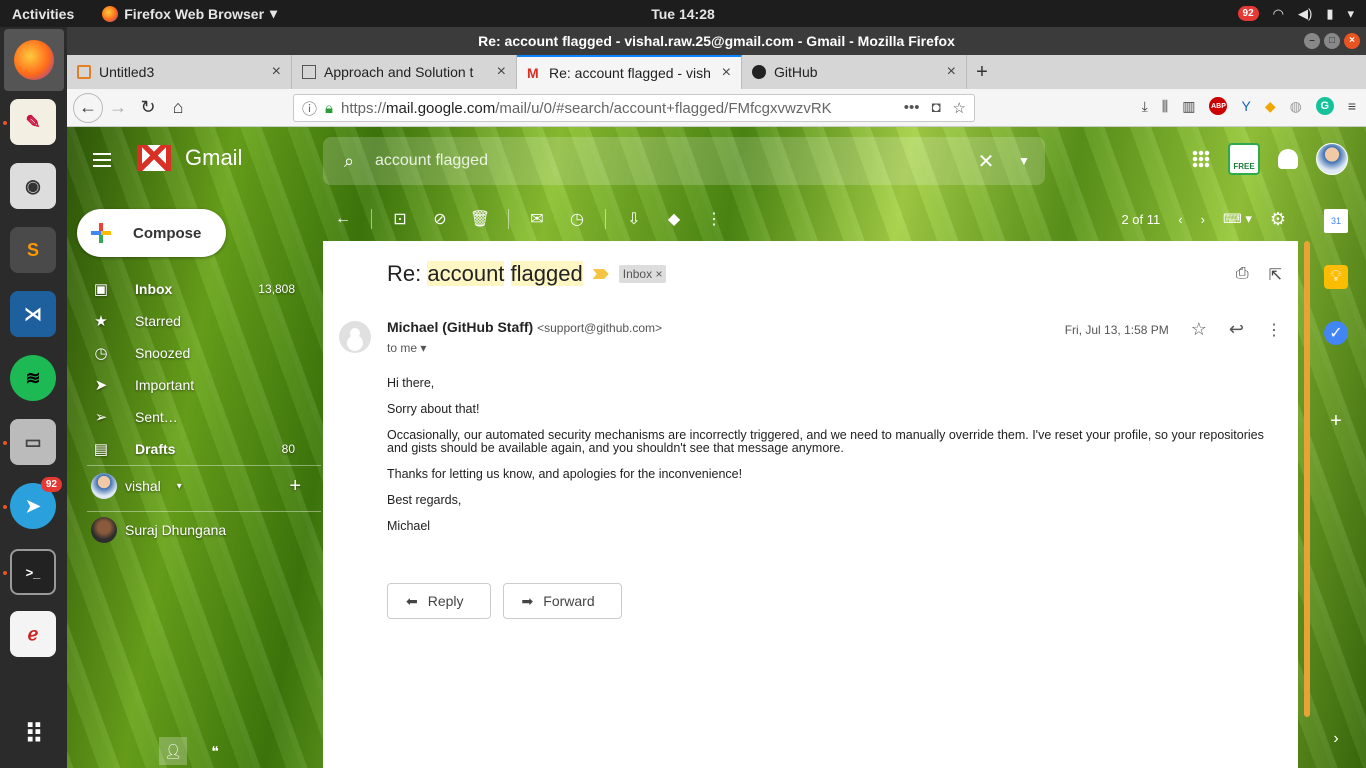  Describe the element at coordinates (935, 108) in the screenshot. I see `pocket-icon: ◘` at that location.